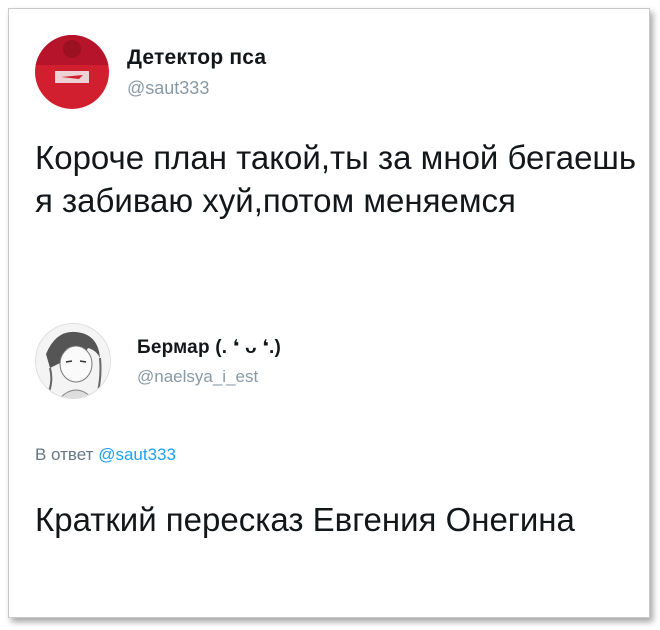 The image size is (660, 630). Describe the element at coordinates (196, 88) in the screenshot. I see `author-handle: @saut333` at that location.